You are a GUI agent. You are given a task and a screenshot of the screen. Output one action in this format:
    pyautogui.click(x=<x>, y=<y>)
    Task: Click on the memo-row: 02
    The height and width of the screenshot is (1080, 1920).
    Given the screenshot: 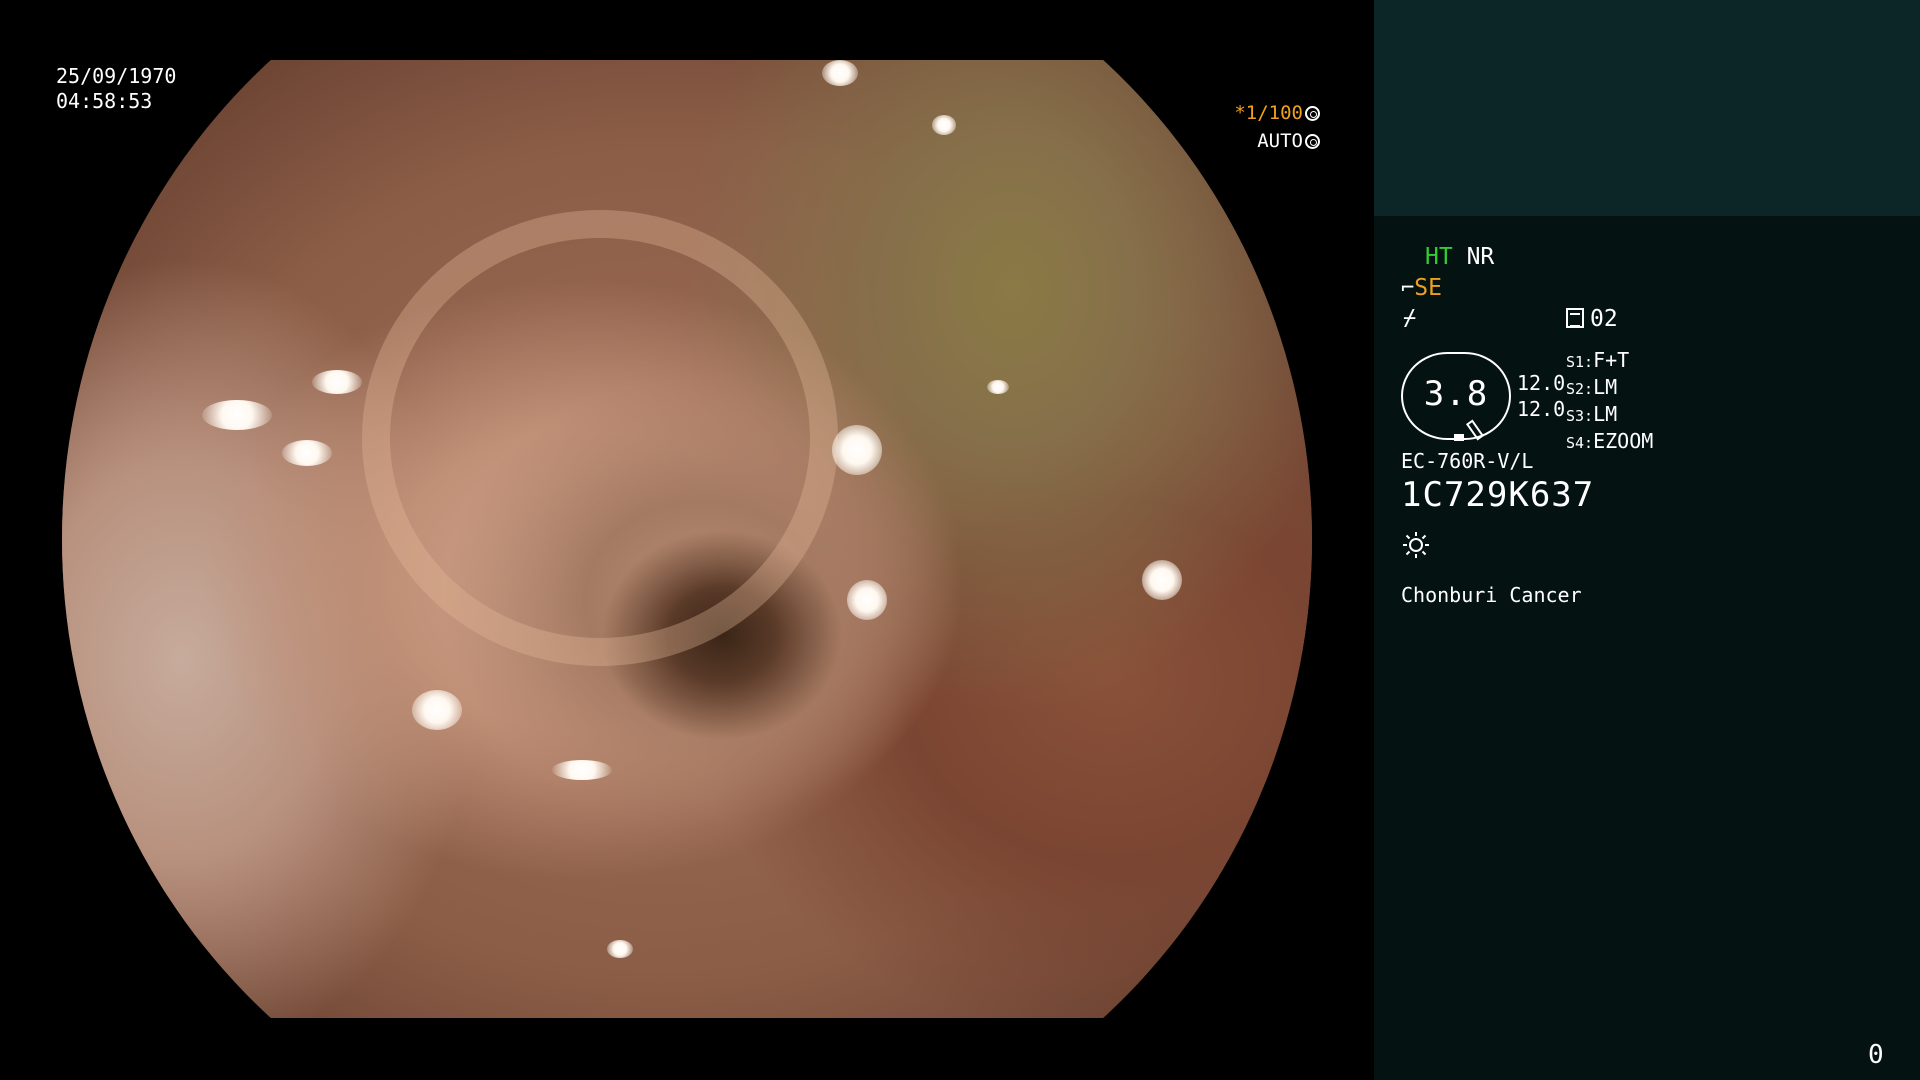 What is the action you would take?
    pyautogui.click(x=1592, y=319)
    